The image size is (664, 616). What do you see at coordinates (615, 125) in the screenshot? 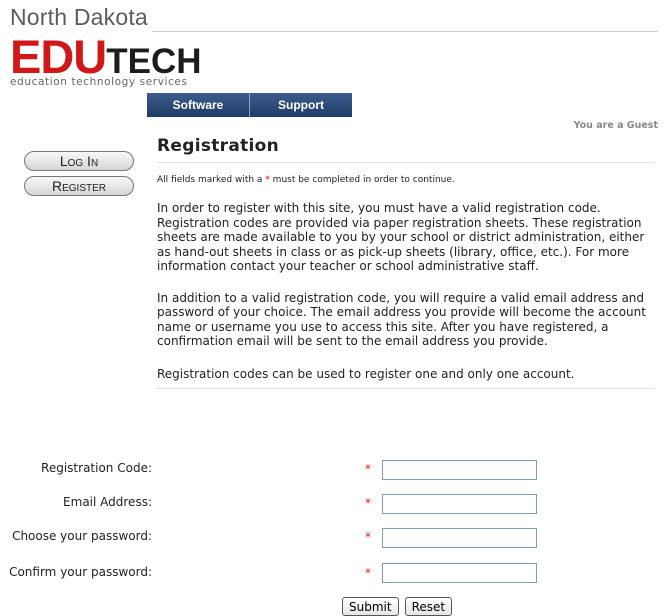
I see `user-status: You are a Guest` at bounding box center [615, 125].